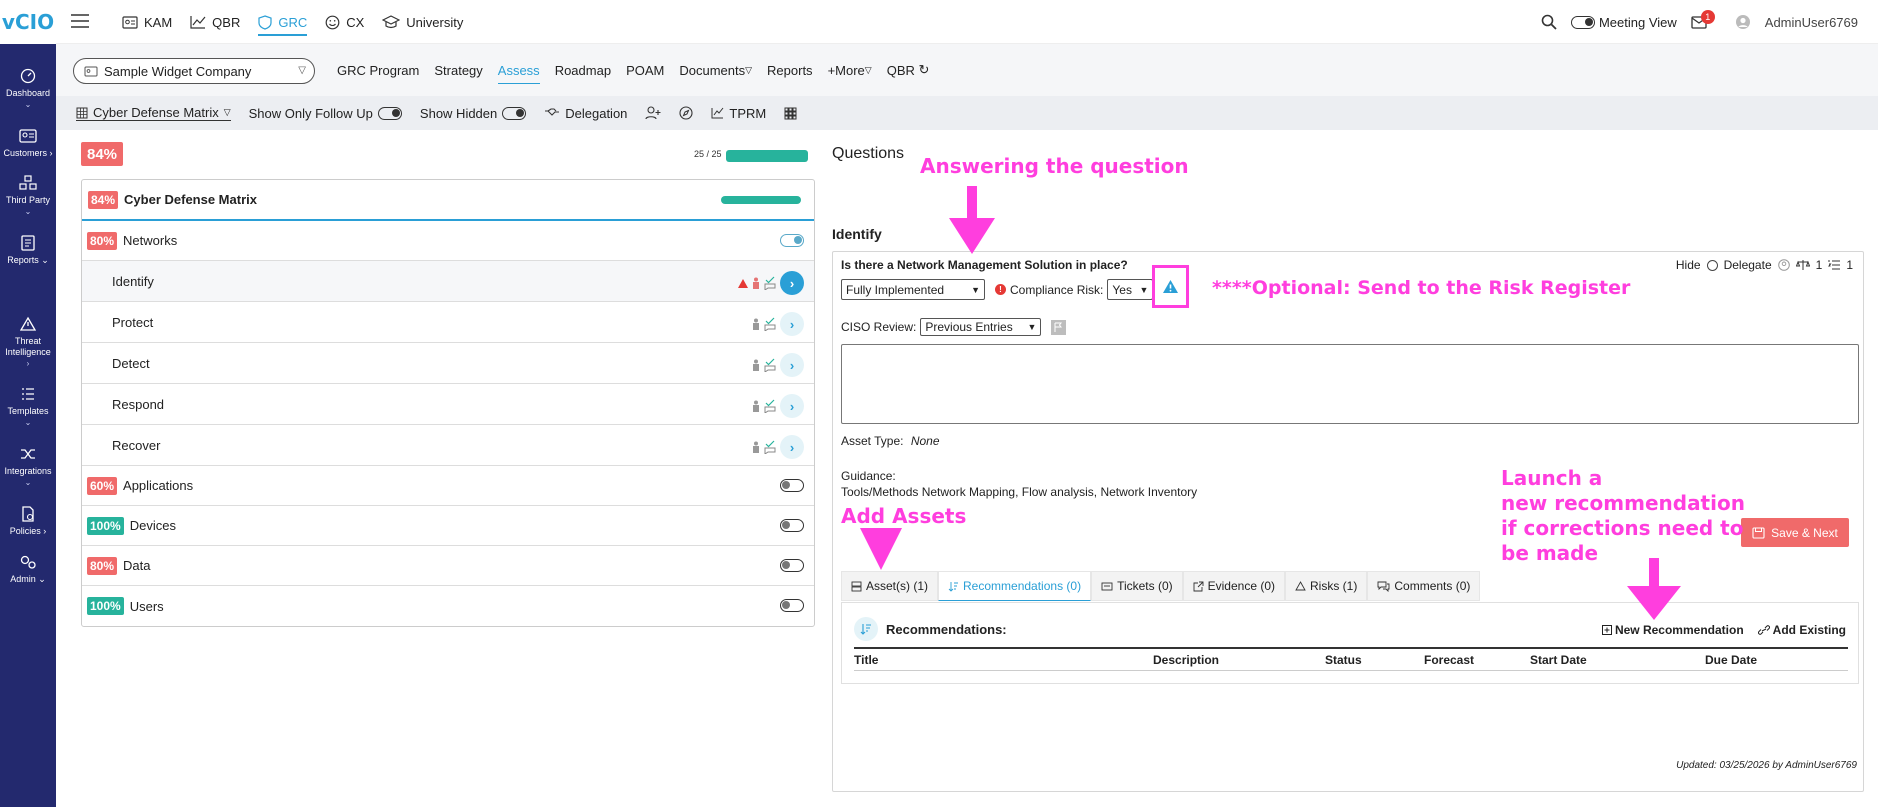 This screenshot has width=1878, height=807. Describe the element at coordinates (282, 22) in the screenshot. I see `topnav-grc: GRC` at that location.